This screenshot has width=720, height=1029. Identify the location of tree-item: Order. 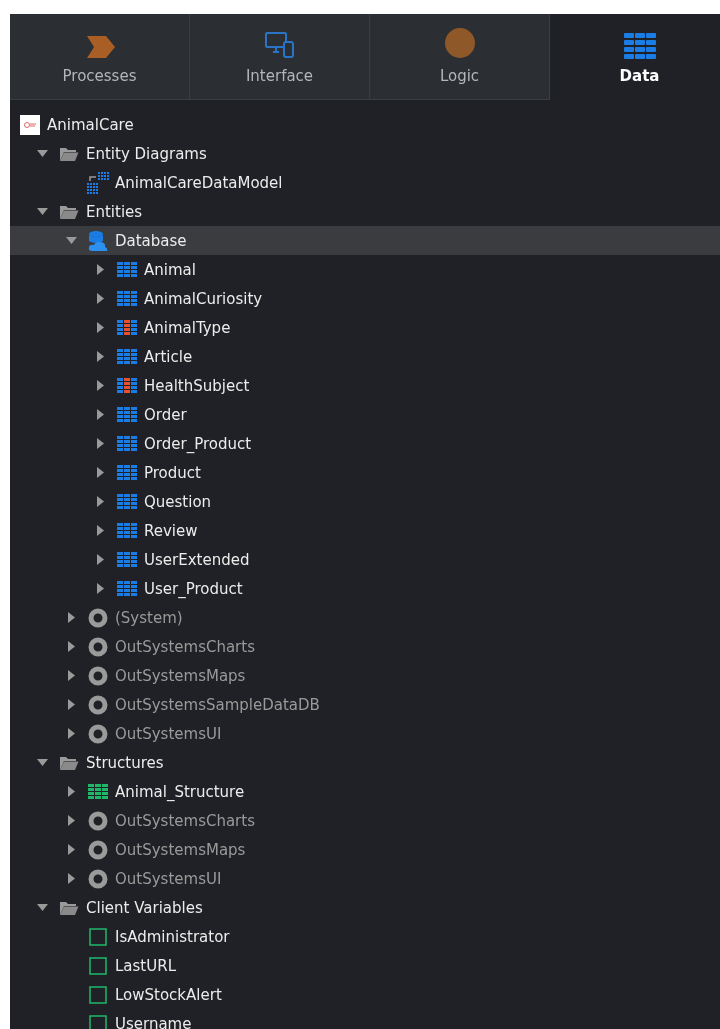
(365, 414).